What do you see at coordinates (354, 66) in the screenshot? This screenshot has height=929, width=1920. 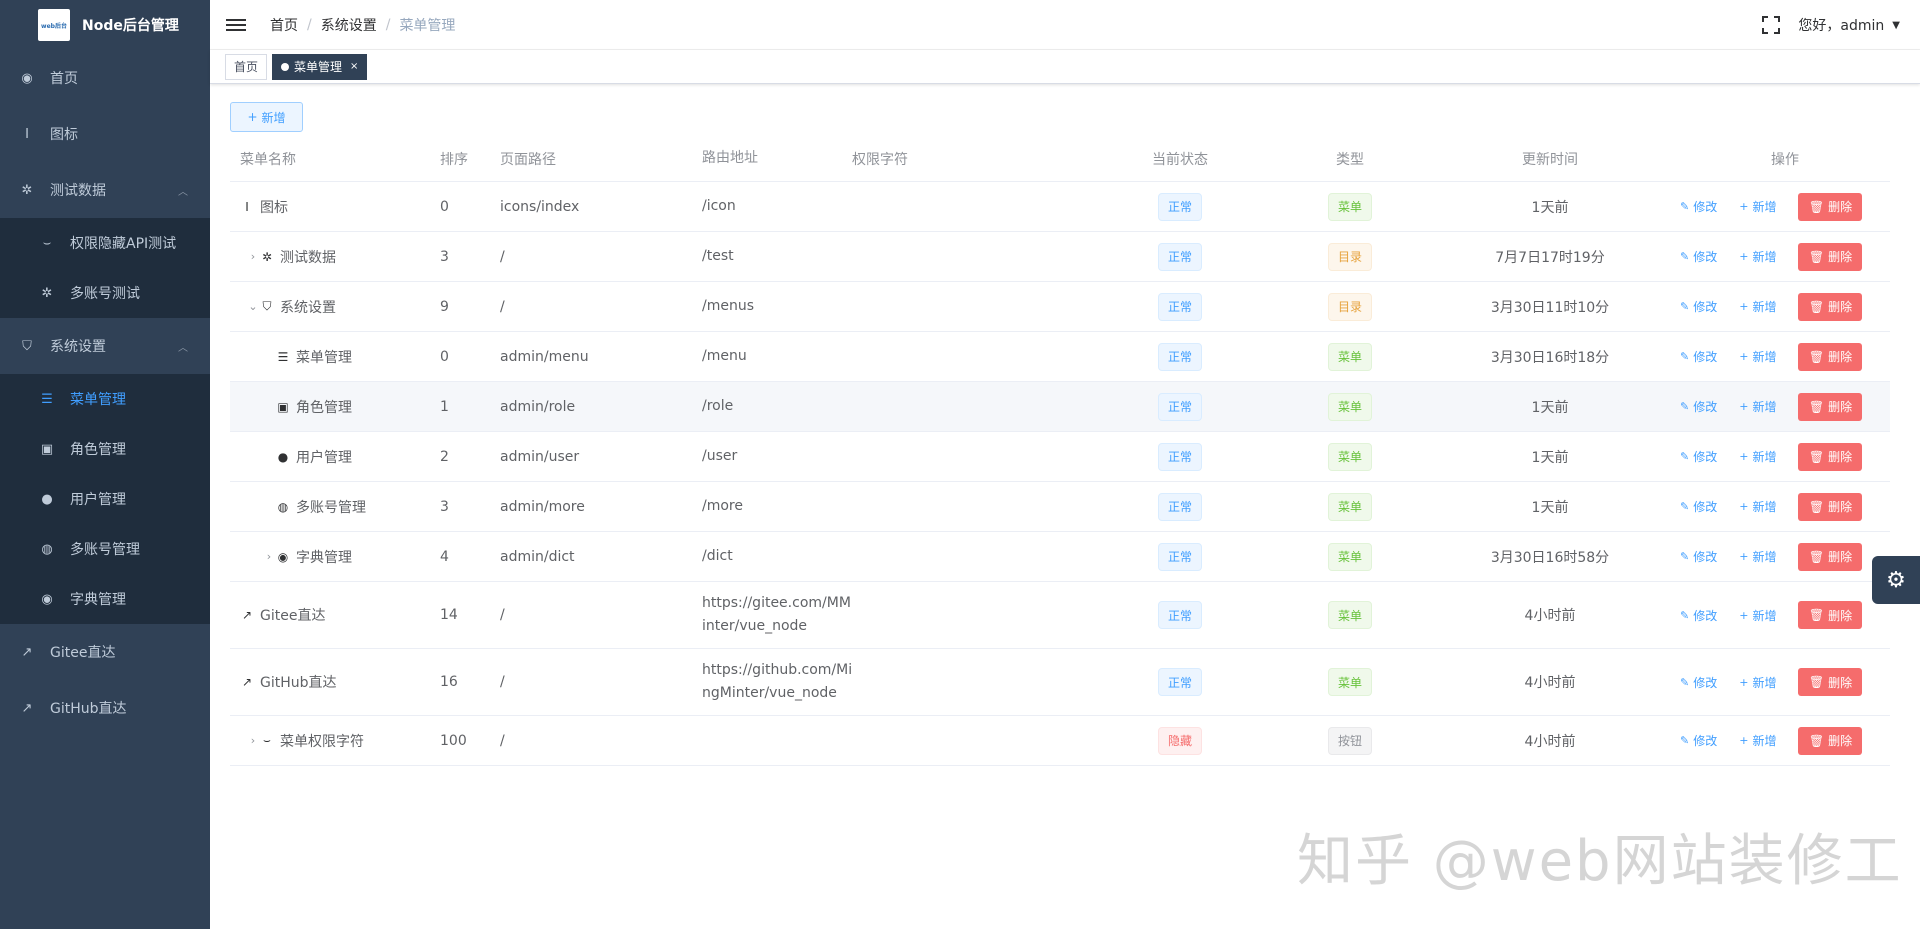 I see `close-icon: ×` at bounding box center [354, 66].